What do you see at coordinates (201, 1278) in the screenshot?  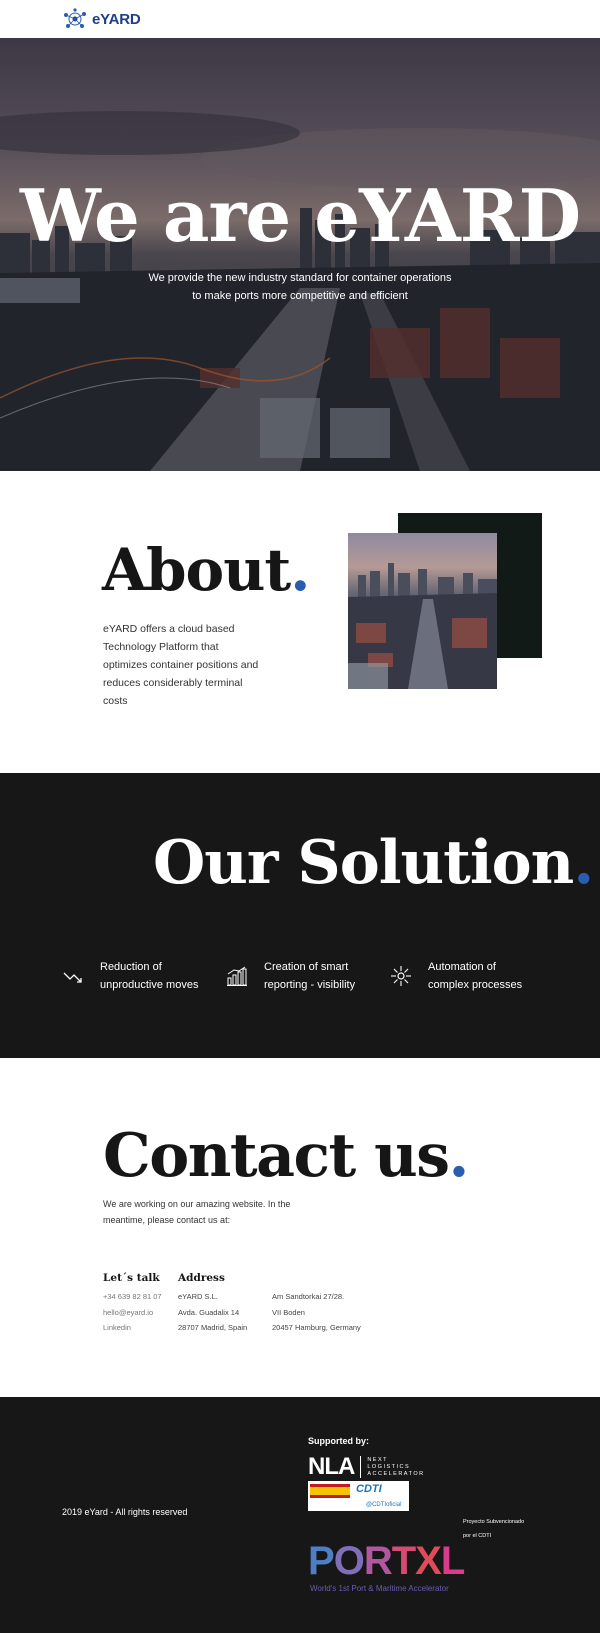 I see `address-heading: Address` at bounding box center [201, 1278].